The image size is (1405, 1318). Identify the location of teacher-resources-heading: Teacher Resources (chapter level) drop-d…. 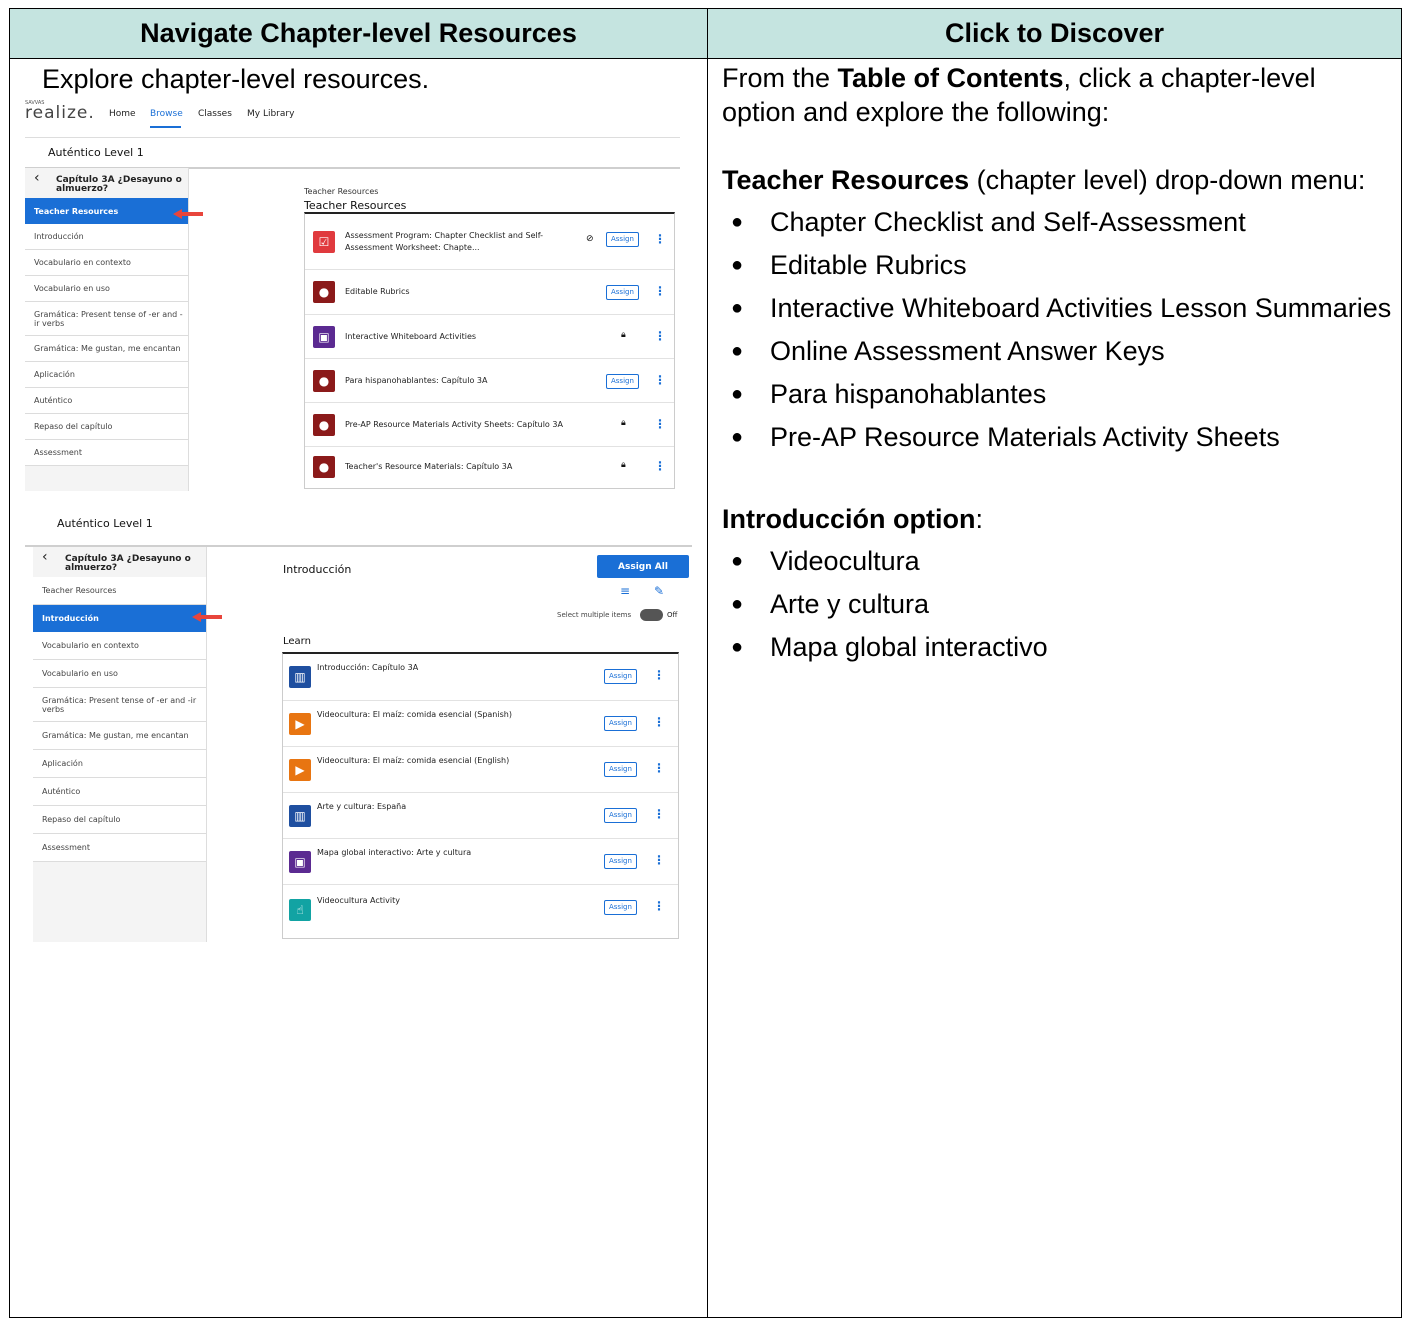
(1044, 180).